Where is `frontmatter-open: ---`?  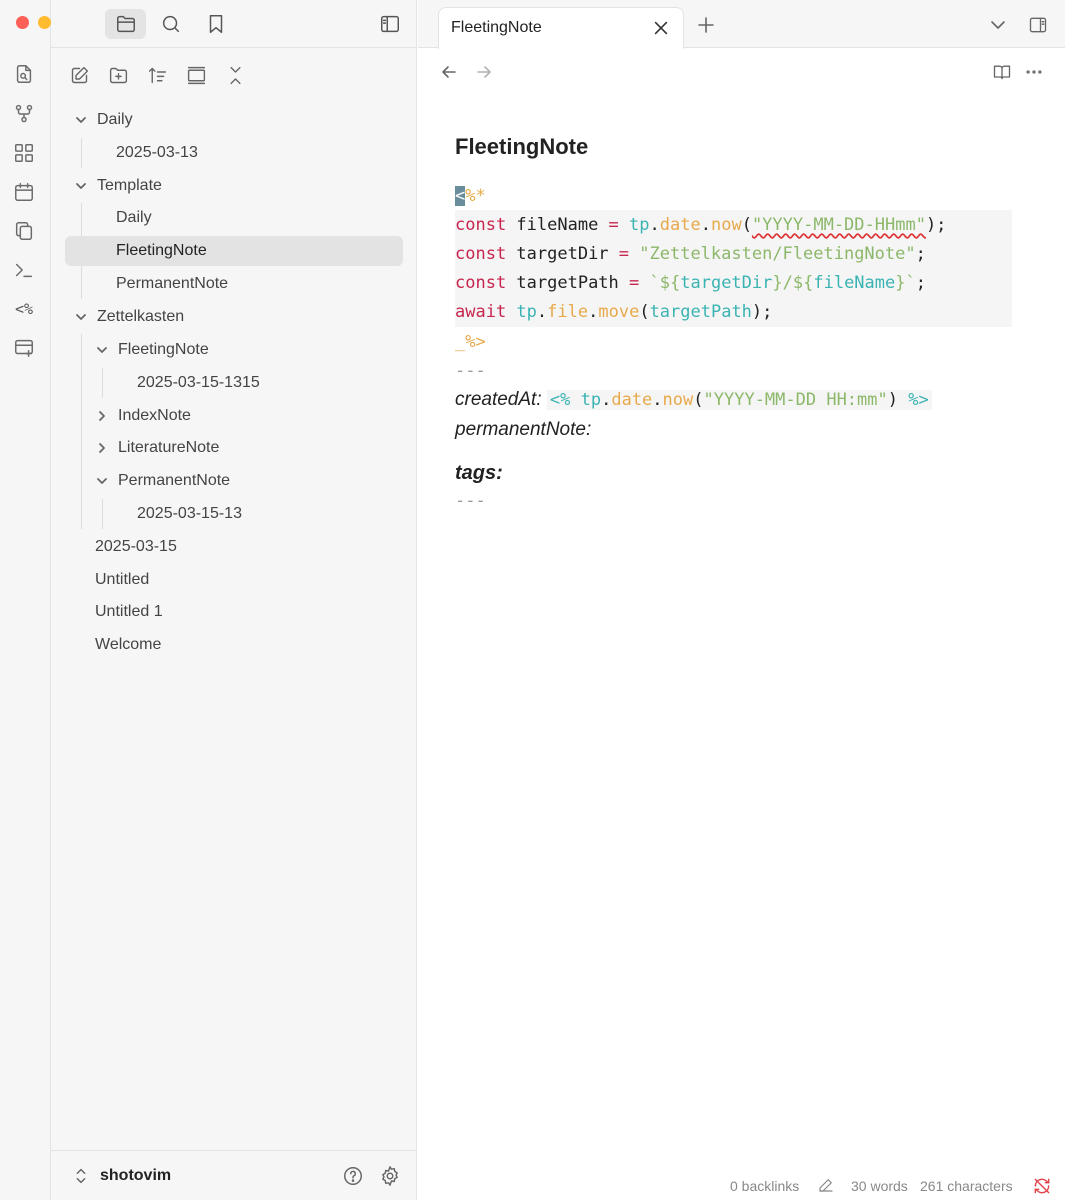 frontmatter-open: --- is located at coordinates (470, 371).